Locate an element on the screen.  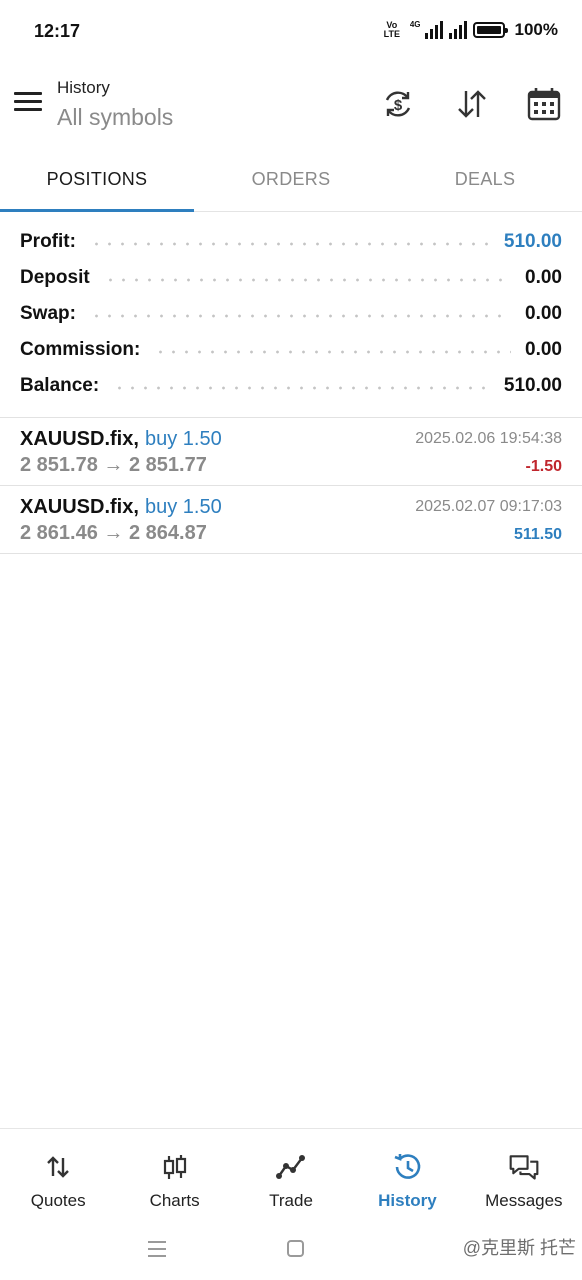
nav-messages: Messages is located at coordinates (524, 1176).